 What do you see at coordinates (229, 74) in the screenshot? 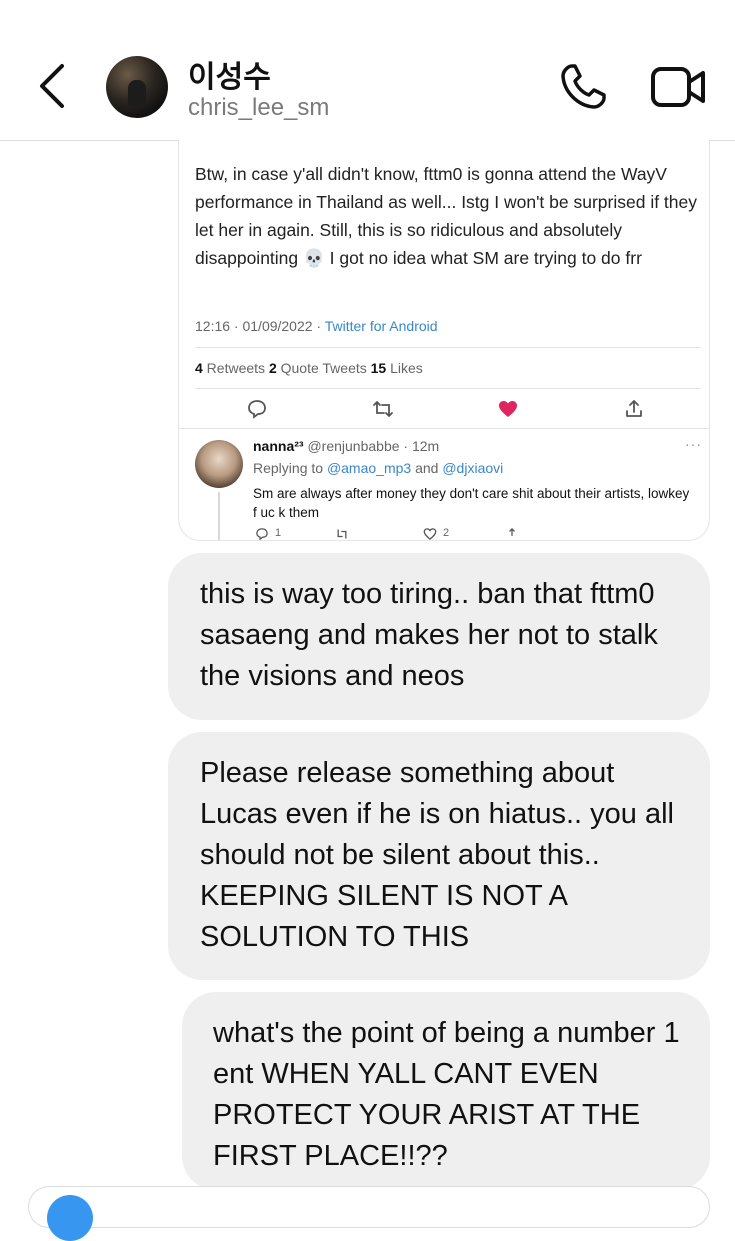
I see `contact-name: 이성수` at bounding box center [229, 74].